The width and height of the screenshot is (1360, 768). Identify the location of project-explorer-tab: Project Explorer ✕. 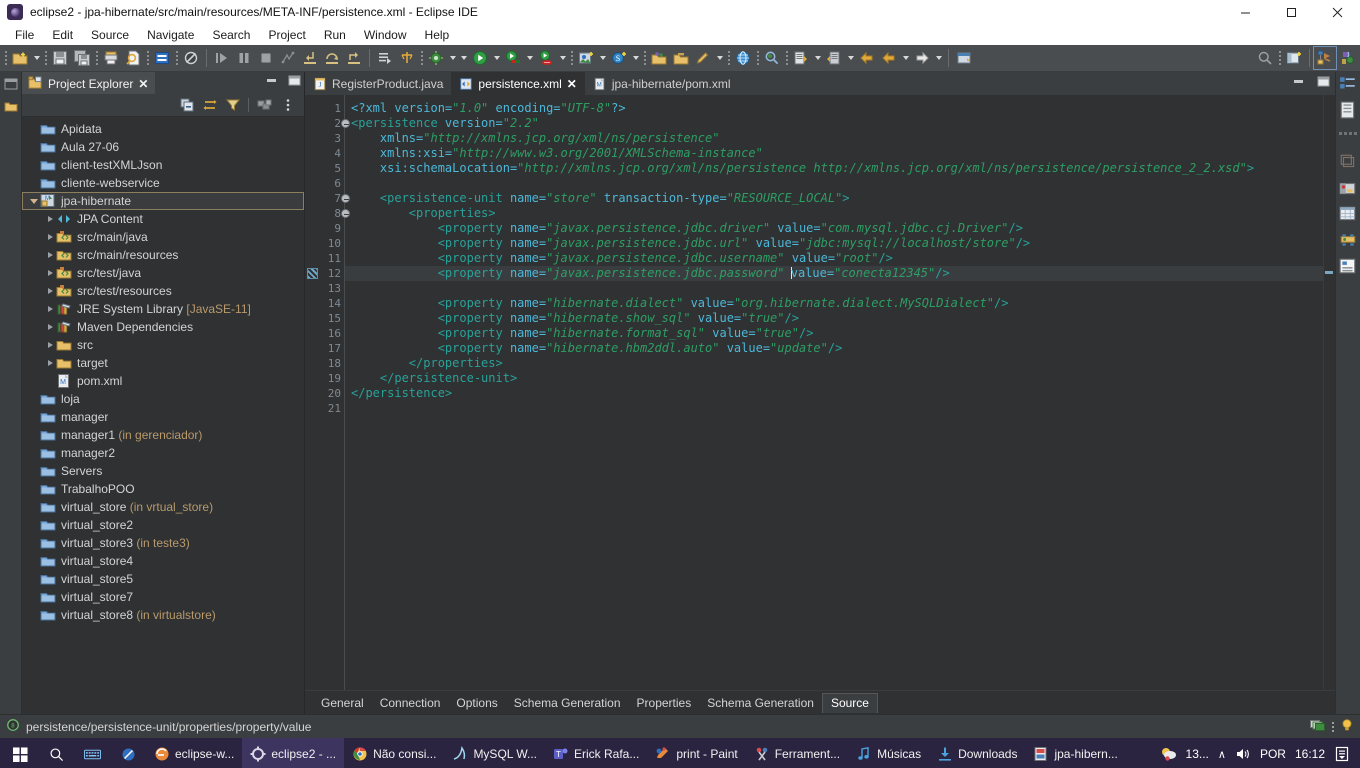
(89, 83).